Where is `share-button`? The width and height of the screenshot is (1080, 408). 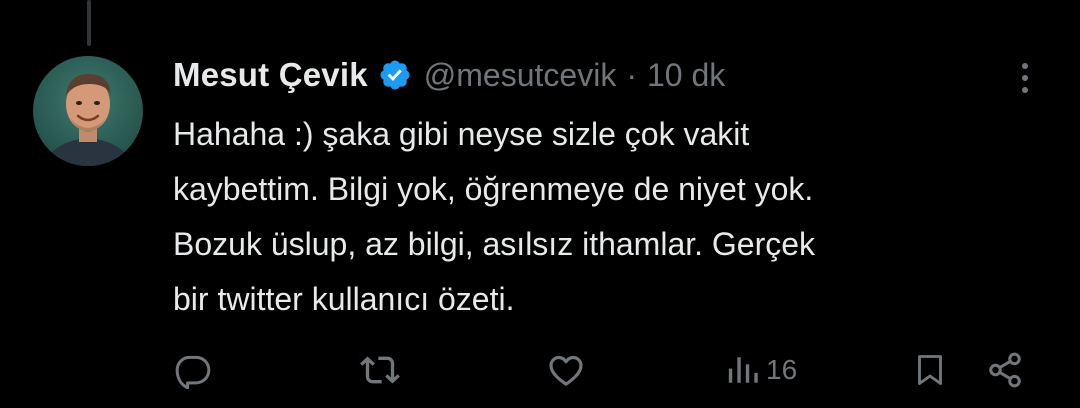 share-button is located at coordinates (1005, 370).